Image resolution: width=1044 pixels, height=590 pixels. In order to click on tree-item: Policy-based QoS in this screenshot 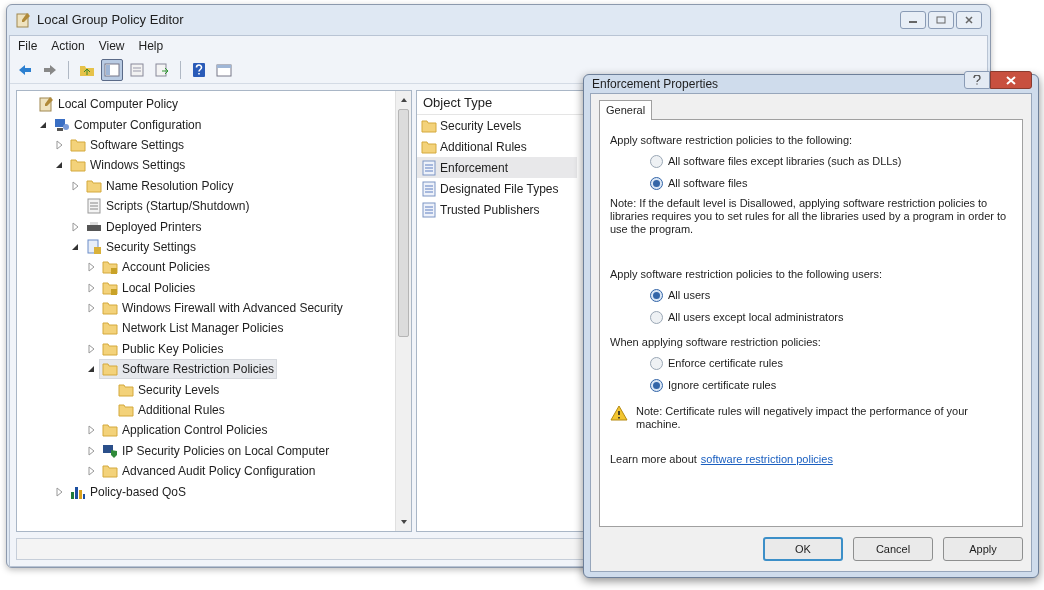, I will do `click(128, 491)`.